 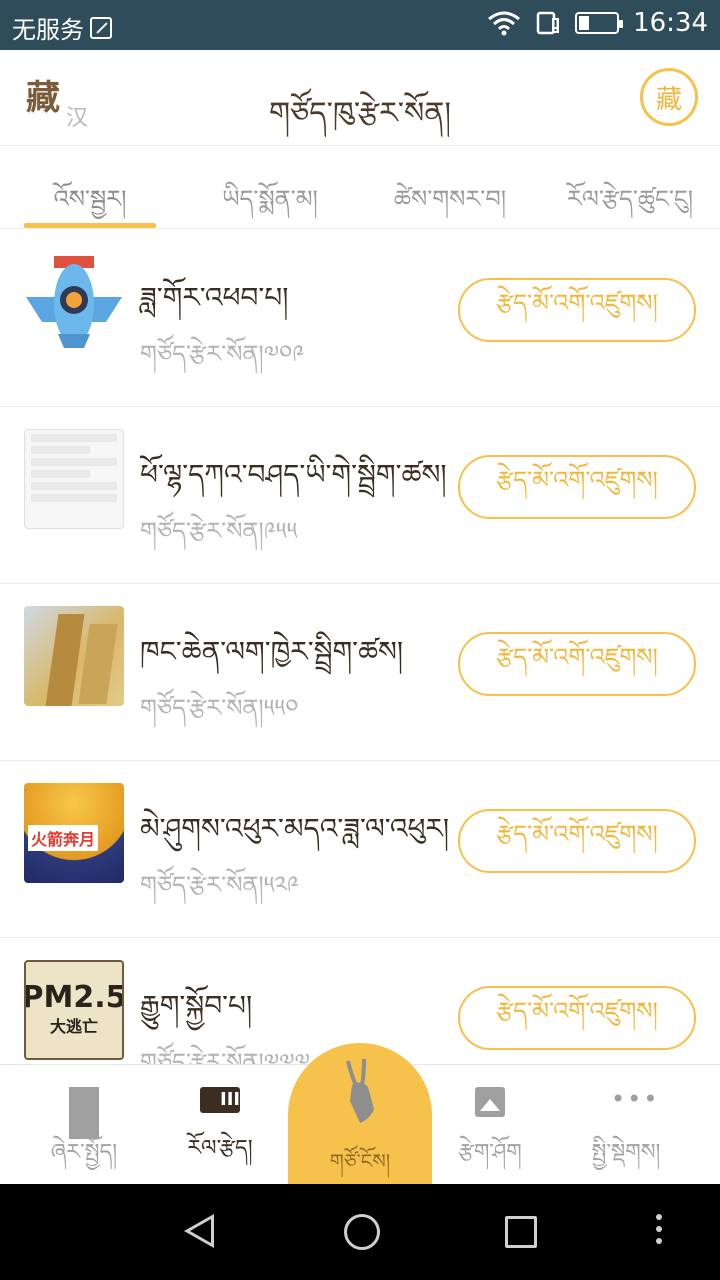 I want to click on no-sim-icon, so click(x=101, y=27).